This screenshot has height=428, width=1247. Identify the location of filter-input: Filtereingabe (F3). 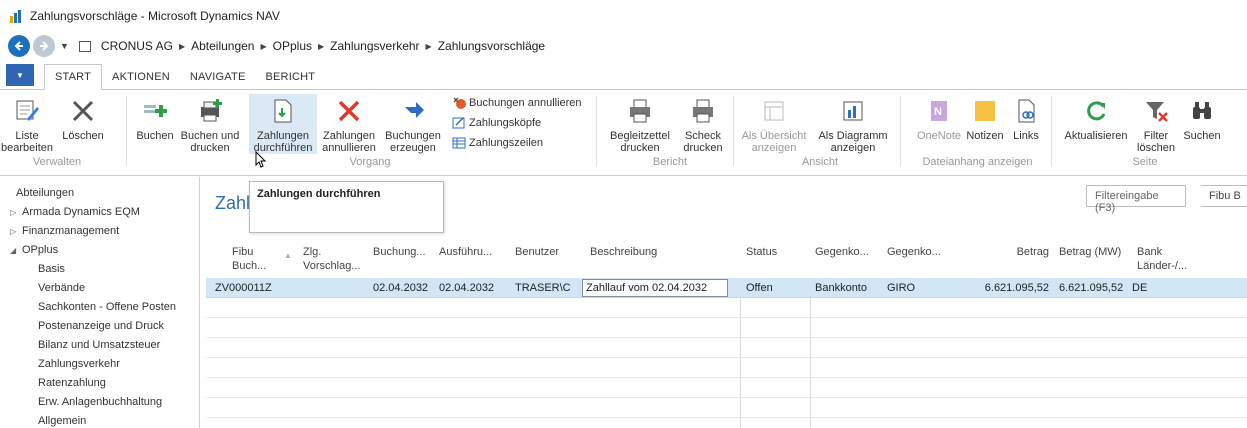
(1136, 199).